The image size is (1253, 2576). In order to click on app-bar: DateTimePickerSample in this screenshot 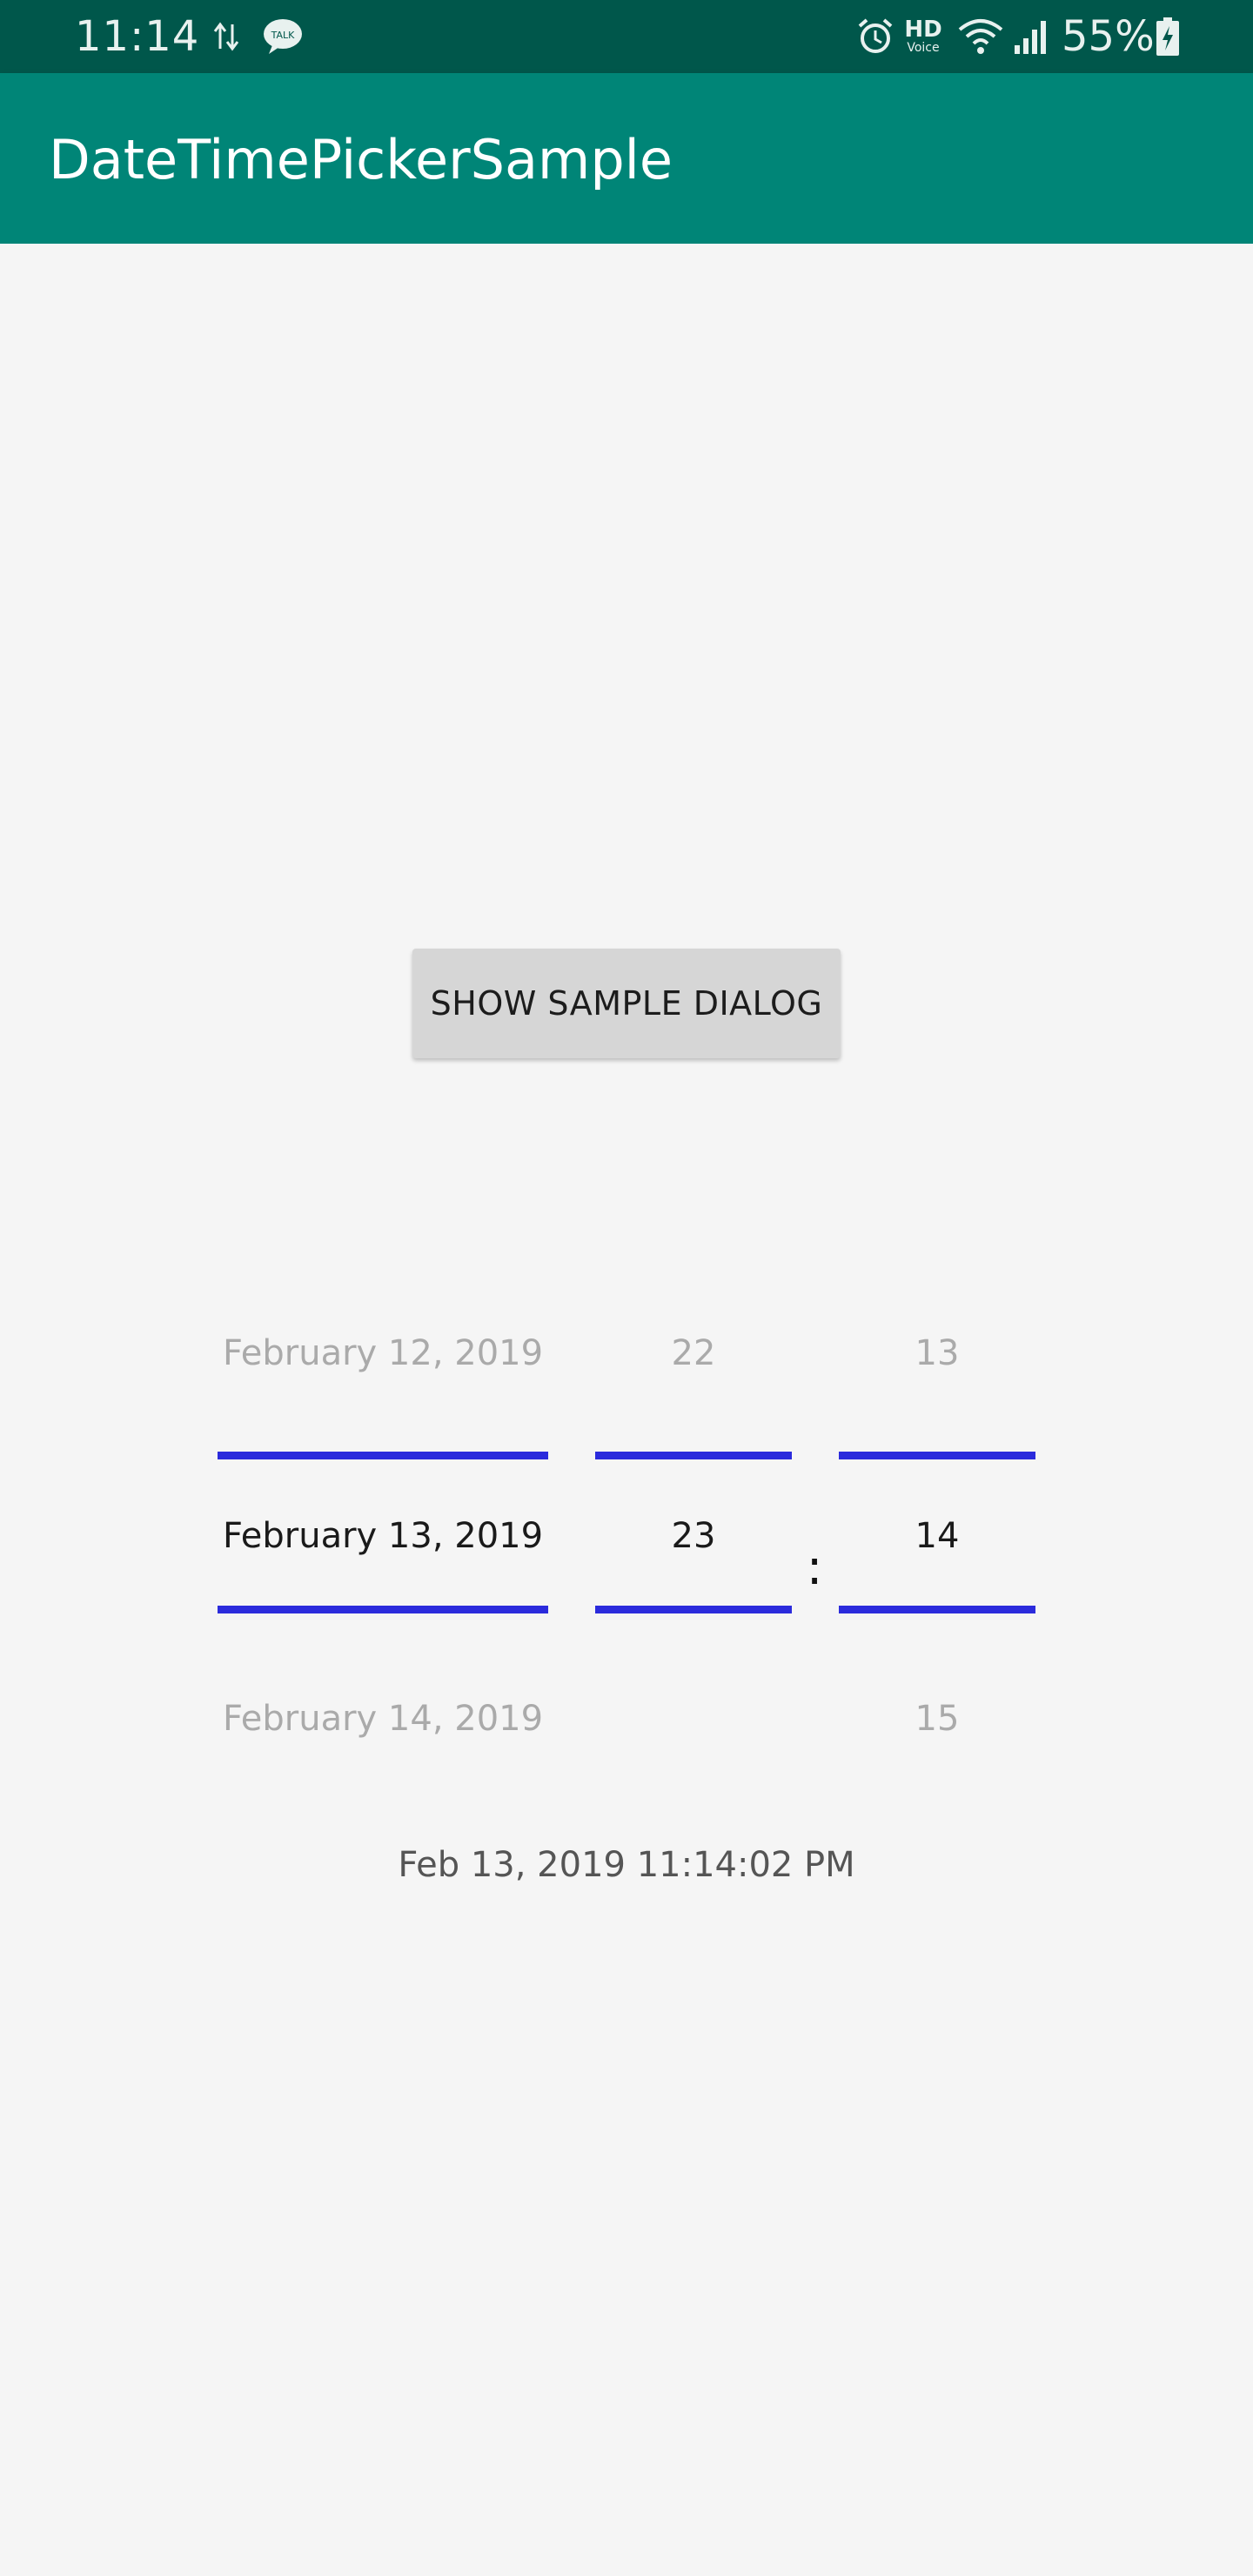, I will do `click(626, 158)`.